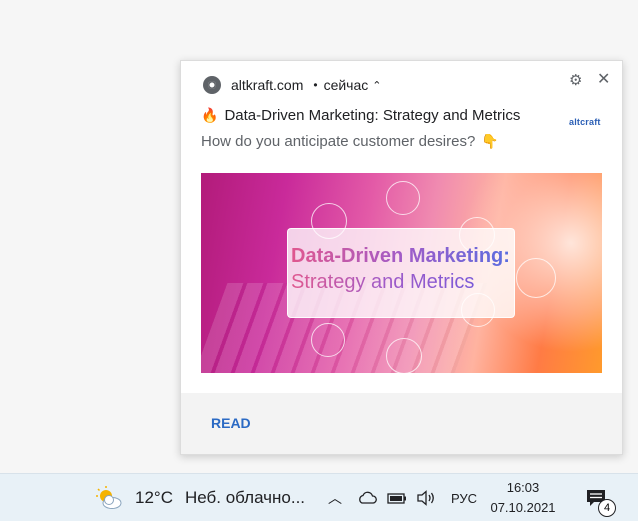 The width and height of the screenshot is (638, 521). Describe the element at coordinates (575, 80) in the screenshot. I see `gear-icon: ⚙` at that location.